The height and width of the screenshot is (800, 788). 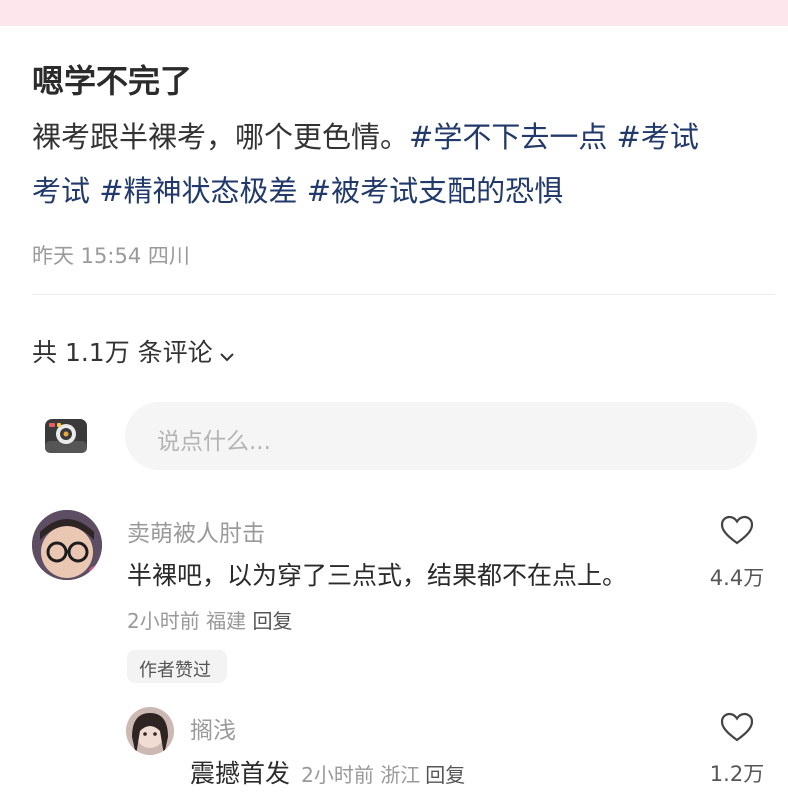 I want to click on comment-time-location: 2小时前 浙江, so click(x=361, y=775).